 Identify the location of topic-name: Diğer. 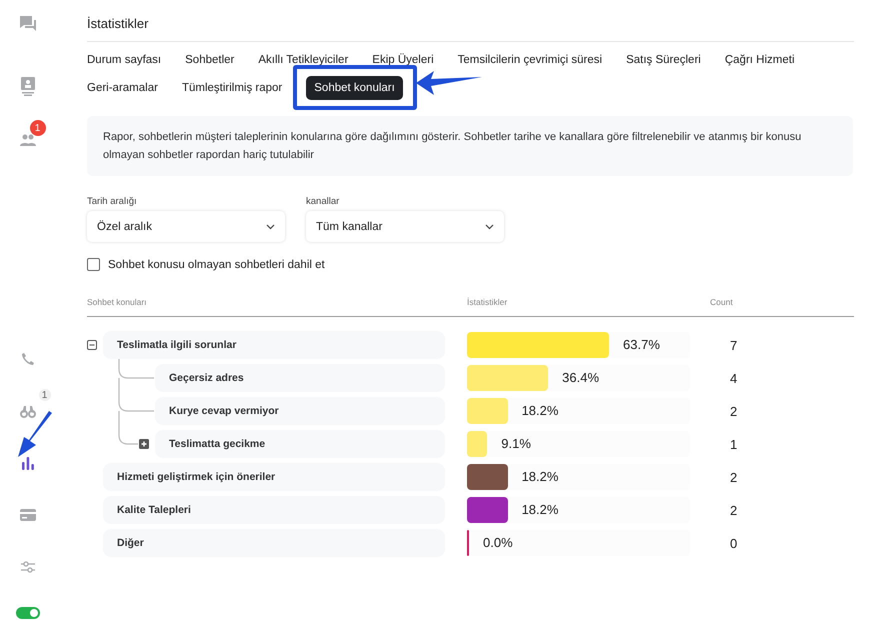
(274, 543).